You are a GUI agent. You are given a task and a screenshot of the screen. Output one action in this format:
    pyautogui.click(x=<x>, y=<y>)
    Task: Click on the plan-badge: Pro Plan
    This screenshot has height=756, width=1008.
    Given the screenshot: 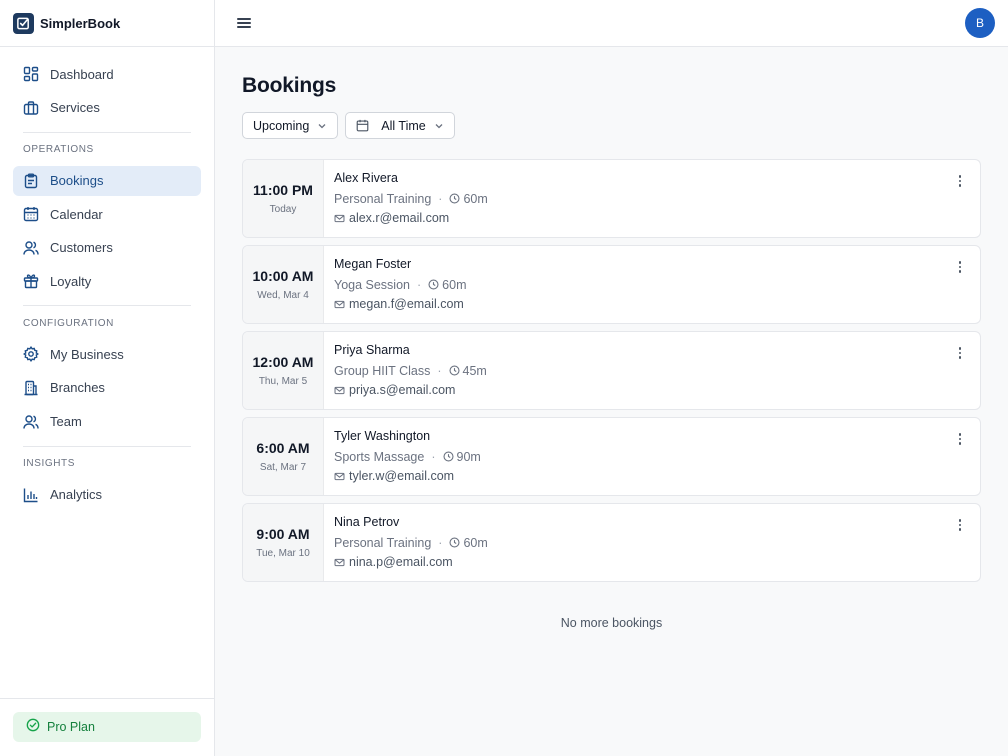 What is the action you would take?
    pyautogui.click(x=107, y=727)
    